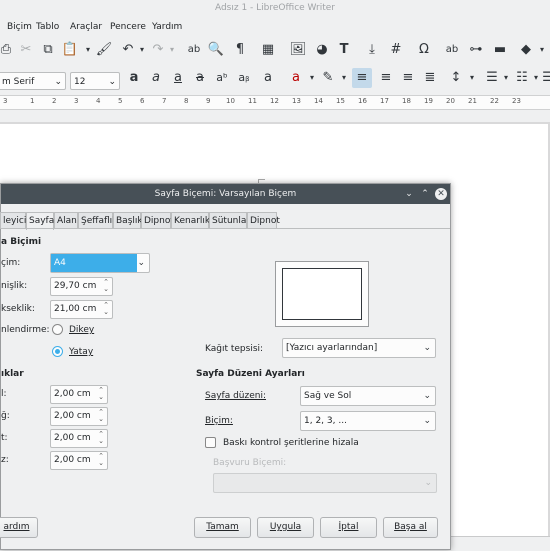 The image size is (550, 551). Describe the element at coordinates (252, 101) in the screenshot. I see `ruler-tick: 11` at that location.